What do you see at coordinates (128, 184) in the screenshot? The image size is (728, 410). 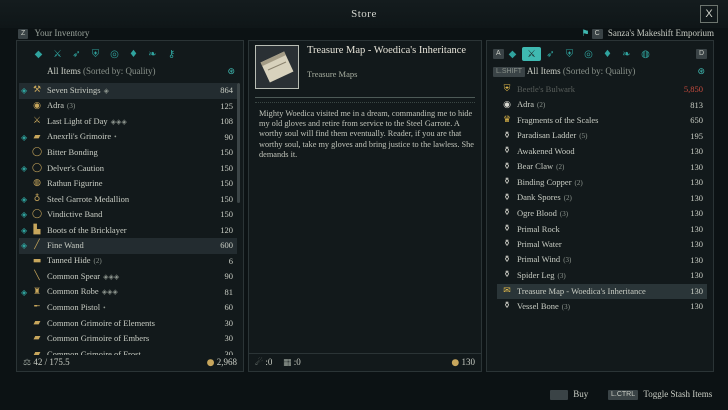 I see `inventory-item: ◍ Rathun Figurine 150` at bounding box center [128, 184].